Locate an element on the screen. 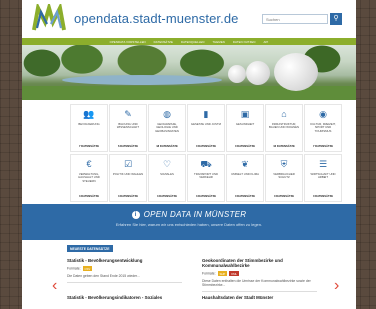 This screenshot has width=376, height=309. search-icon: ⚲ is located at coordinates (336, 18).